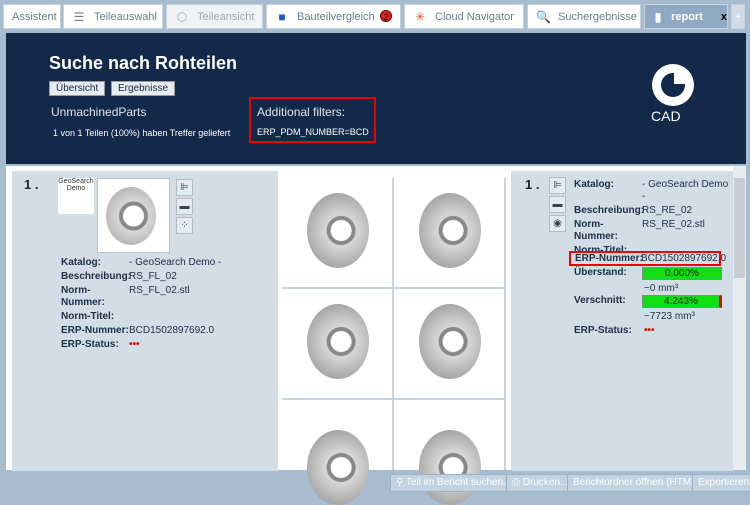  Describe the element at coordinates (673, 224) in the screenshot. I see `prop-value: RS_RE_02.stl` at that location.